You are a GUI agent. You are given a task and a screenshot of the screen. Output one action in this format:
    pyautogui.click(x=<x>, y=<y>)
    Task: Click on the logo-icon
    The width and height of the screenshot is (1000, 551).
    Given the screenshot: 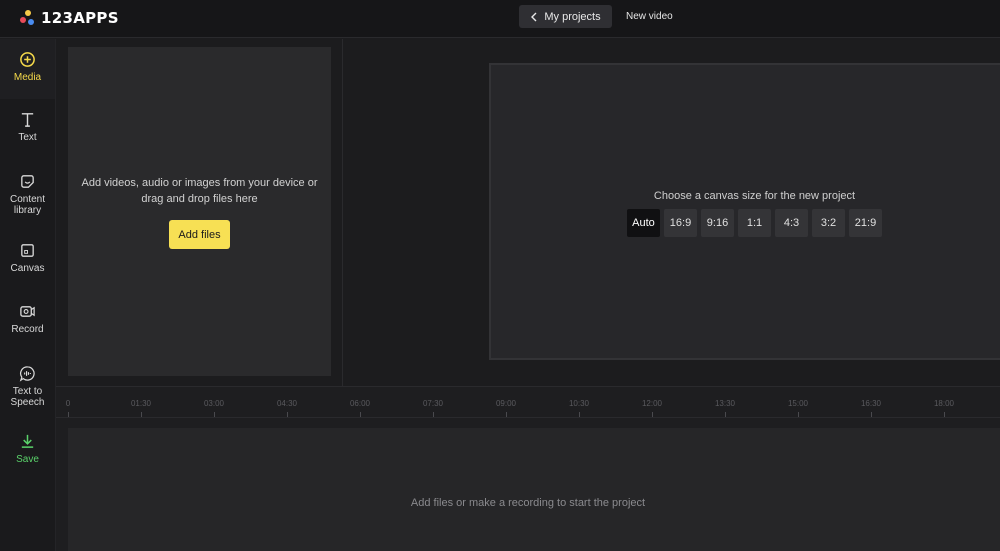 What is the action you would take?
    pyautogui.click(x=28, y=18)
    